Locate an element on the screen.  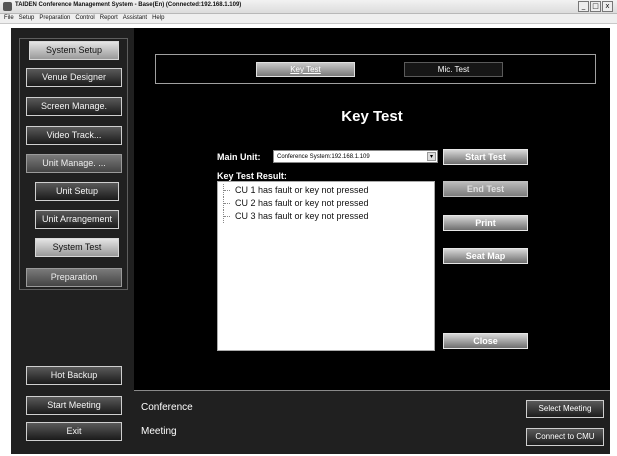
tab-mic-test: Mic. Test is located at coordinates (453, 69).